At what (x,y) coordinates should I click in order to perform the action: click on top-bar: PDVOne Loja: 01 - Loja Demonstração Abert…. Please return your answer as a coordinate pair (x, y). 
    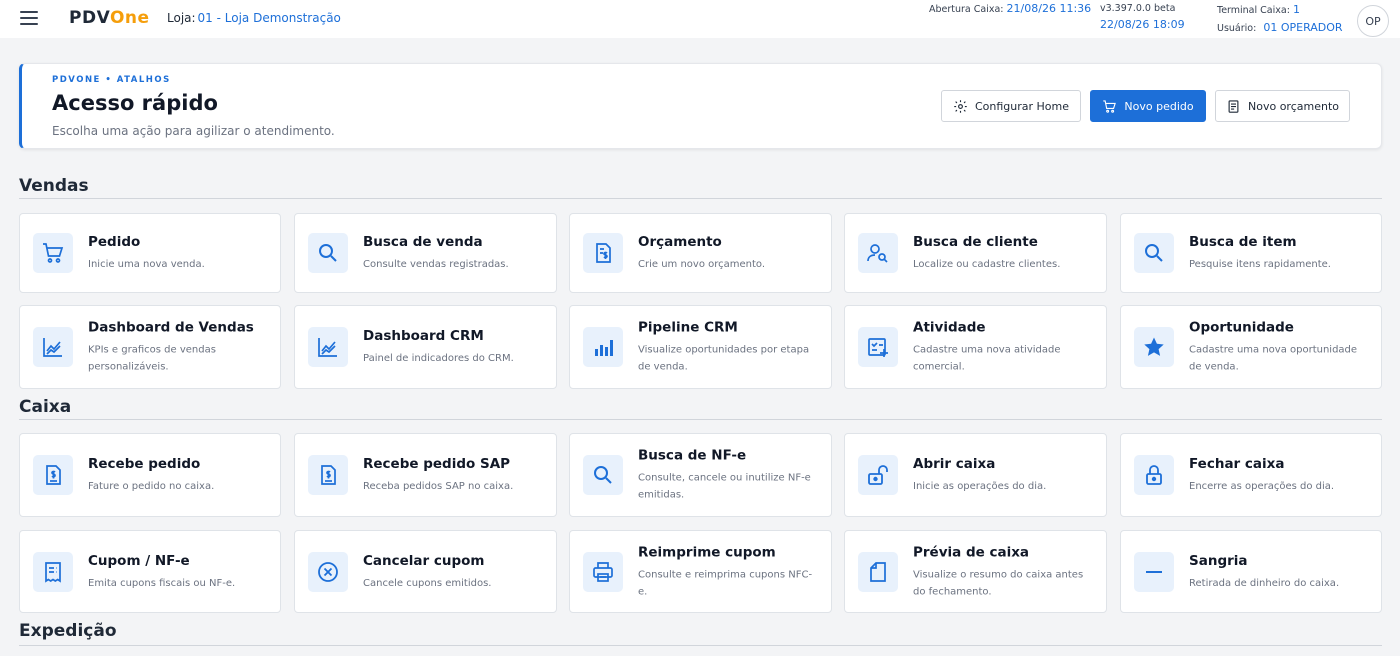
    Looking at the image, I should click on (700, 19).